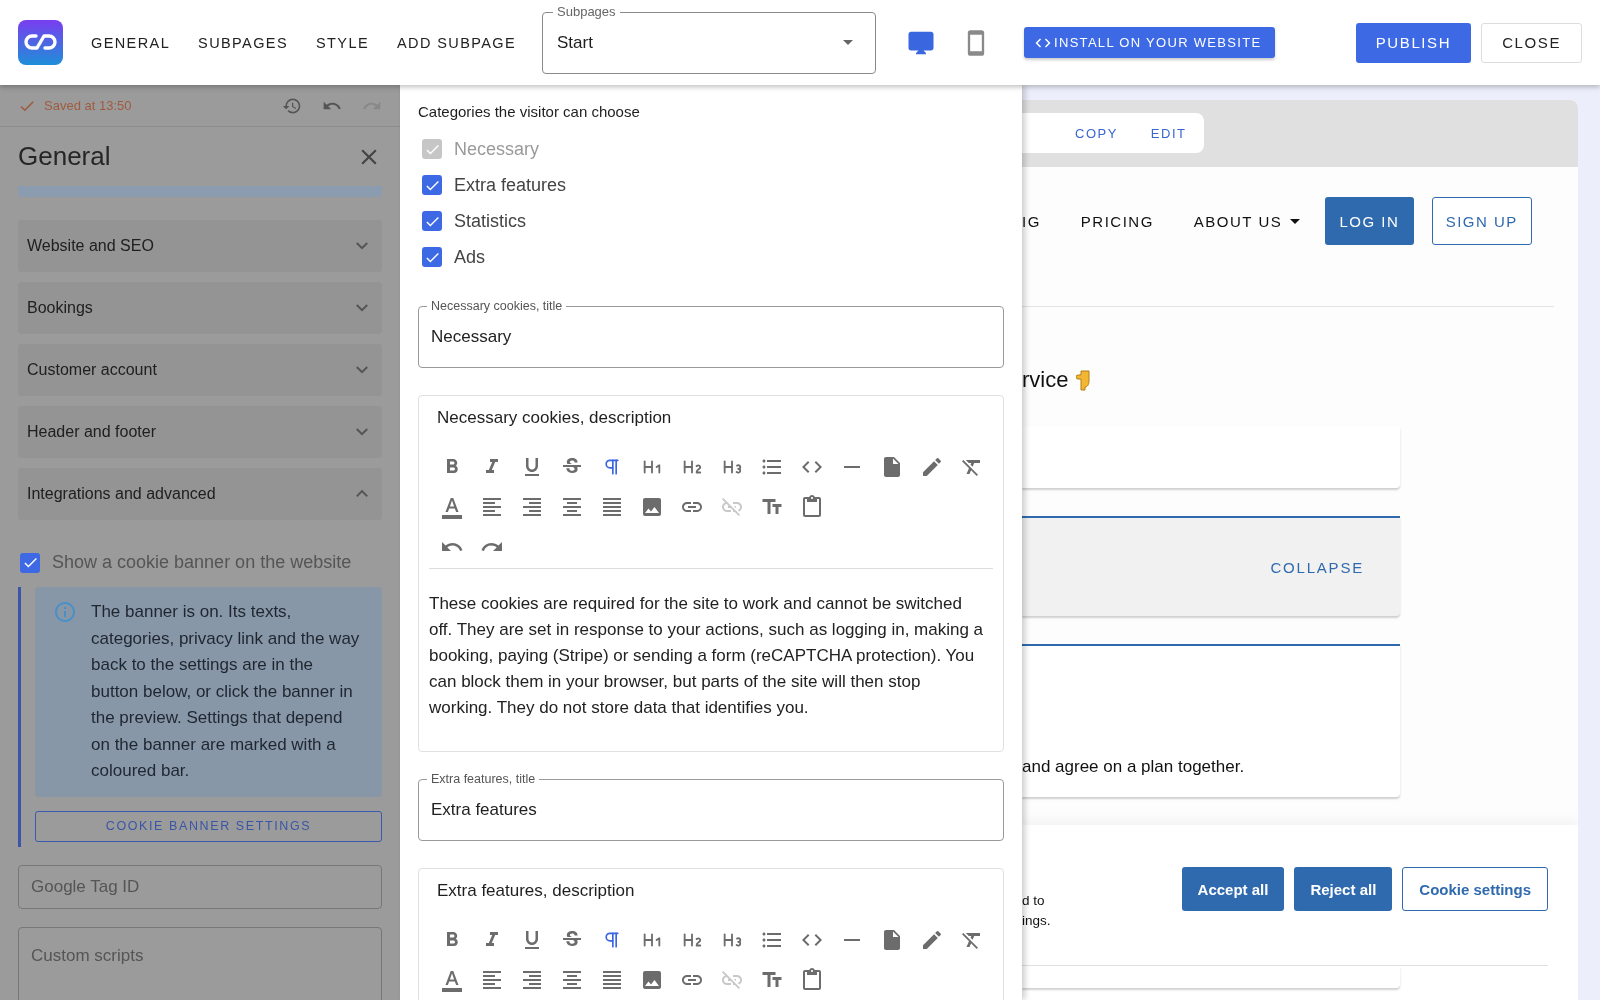 The height and width of the screenshot is (1000, 1600). I want to click on banner-text: d to ings., so click(1037, 911).